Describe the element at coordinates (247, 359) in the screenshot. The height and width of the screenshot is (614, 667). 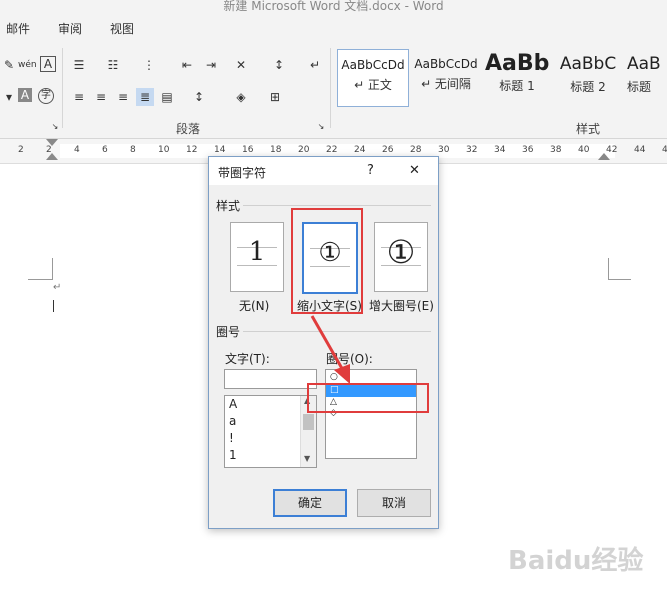
I see `text-list-label: 文字(T):` at that location.